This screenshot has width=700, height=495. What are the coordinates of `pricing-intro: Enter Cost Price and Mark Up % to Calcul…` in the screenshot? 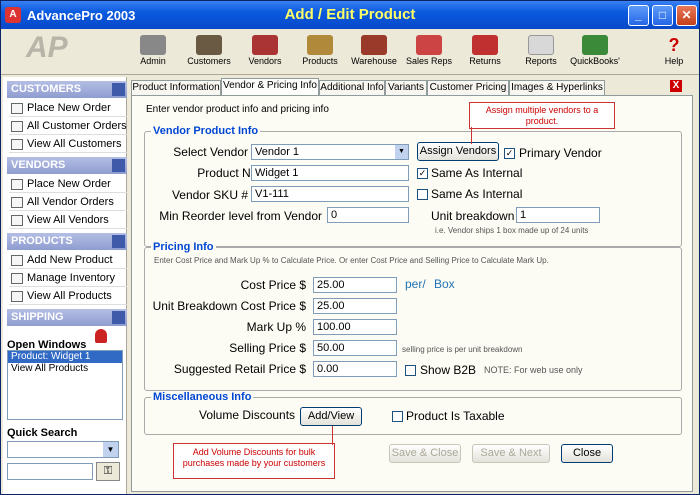 It's located at (351, 260).